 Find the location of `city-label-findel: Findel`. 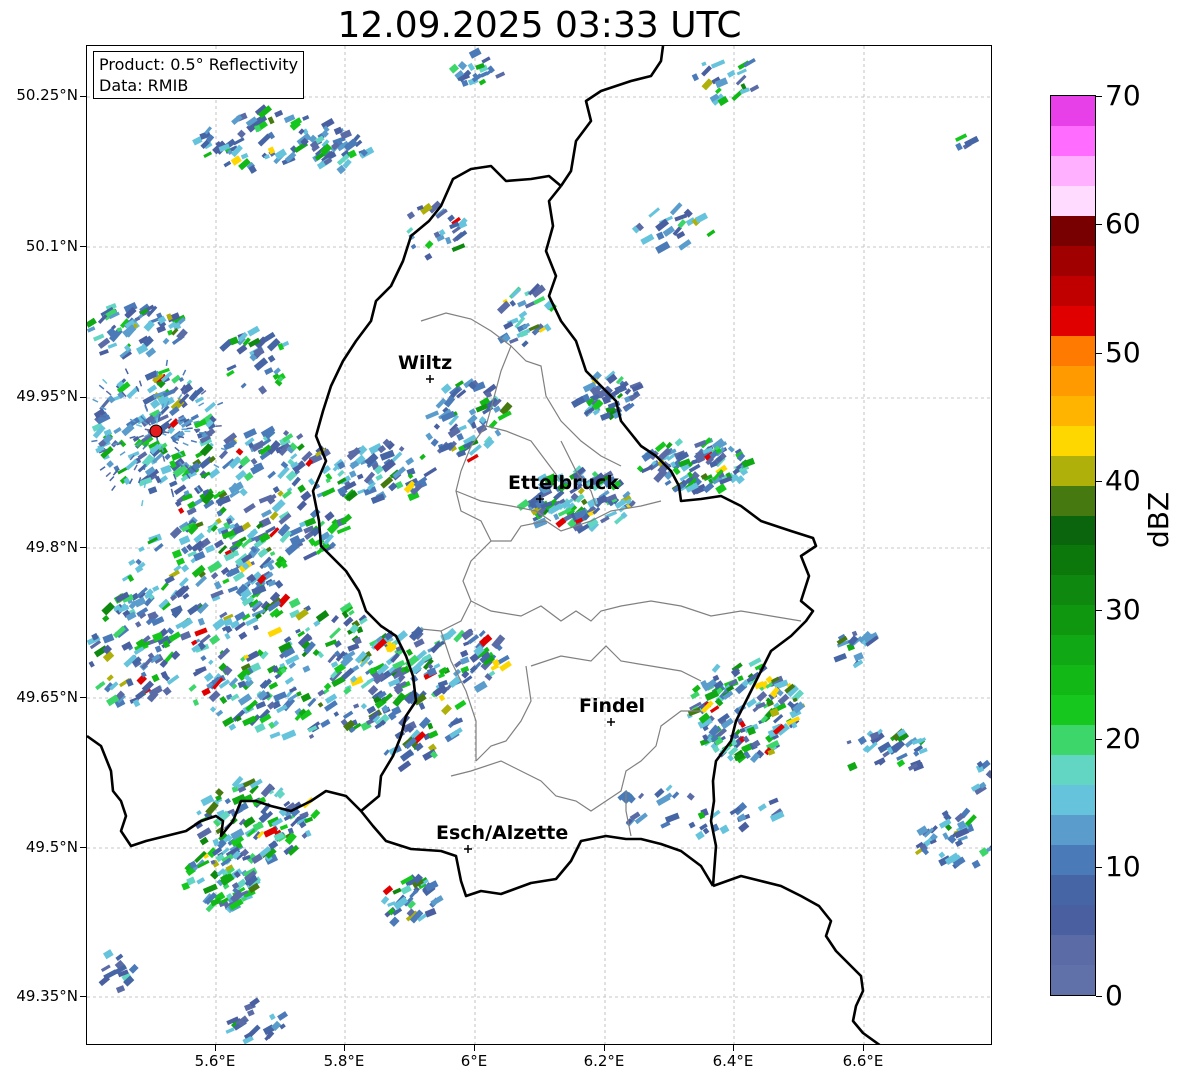

city-label-findel: Findel is located at coordinates (612, 706).